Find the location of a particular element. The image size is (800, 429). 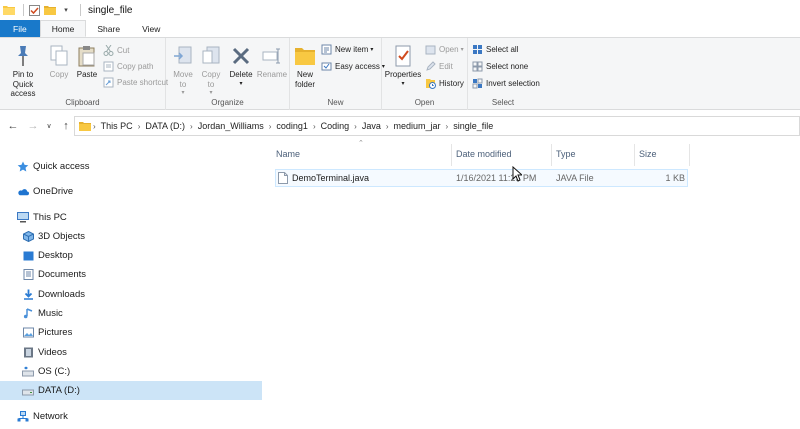

nav-this-pc: This PC is located at coordinates (131, 217).